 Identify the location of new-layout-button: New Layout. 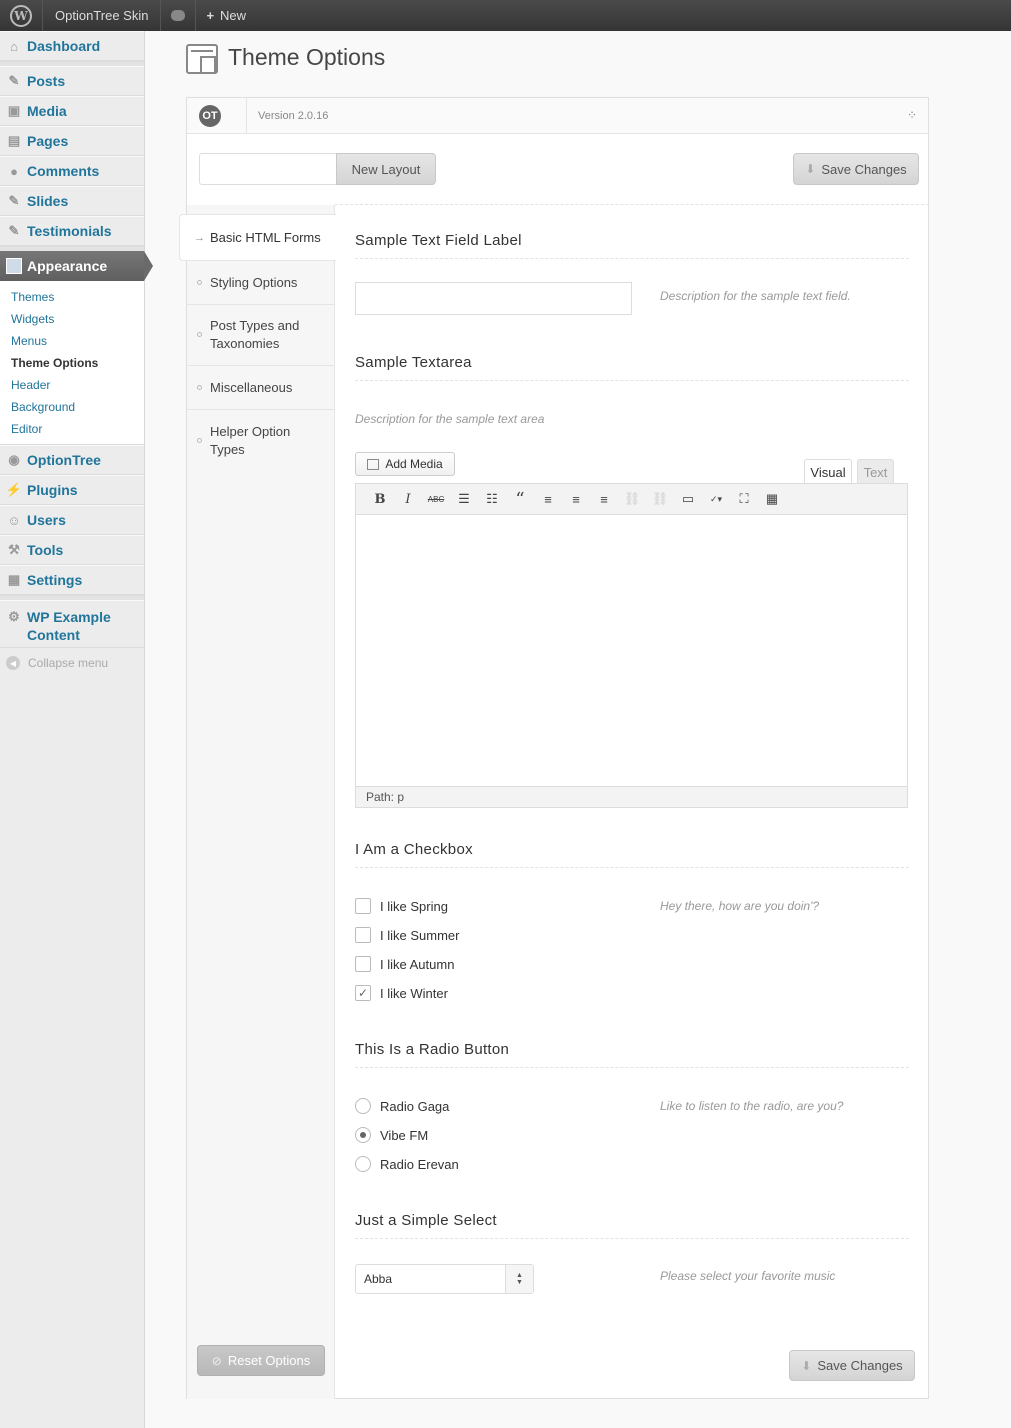
(386, 169).